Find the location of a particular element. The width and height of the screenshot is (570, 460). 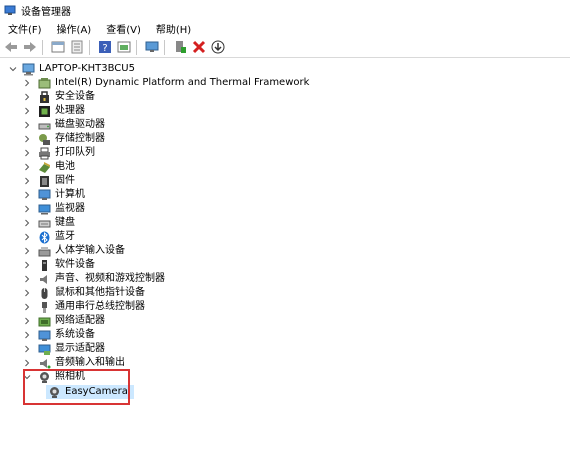

speaker-icon is located at coordinates (44, 279).